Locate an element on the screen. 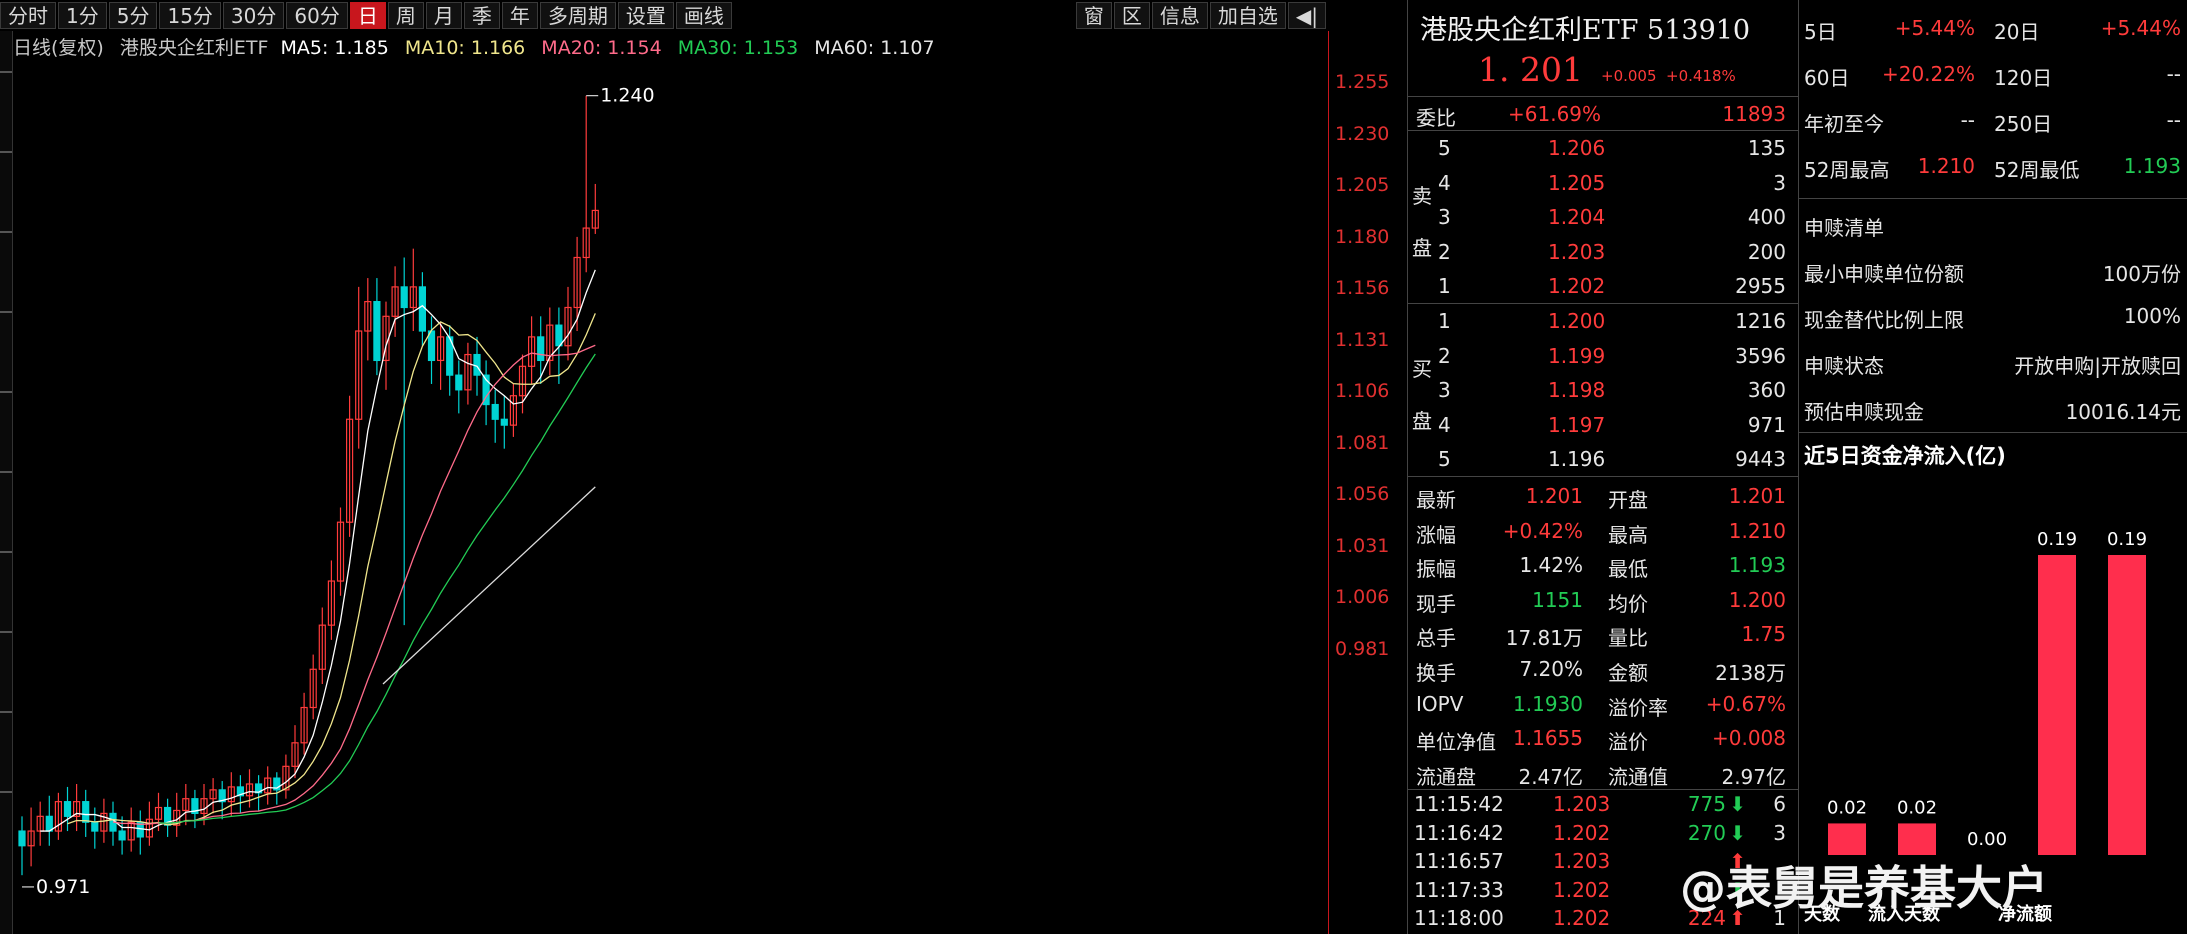 Image resolution: width=2187 pixels, height=934 pixels. period-button-3: 15分 is located at coordinates (190, 15).